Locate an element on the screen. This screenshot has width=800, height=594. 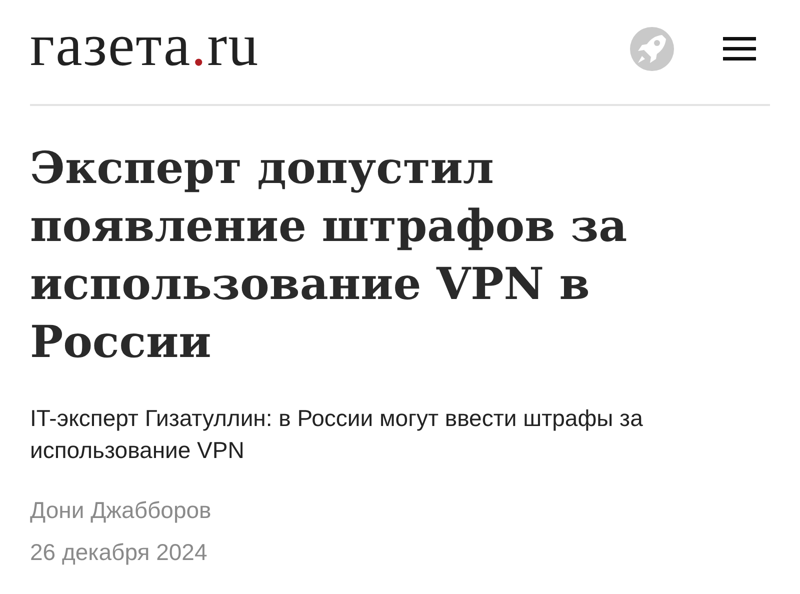
menu-icon is located at coordinates (739, 49).